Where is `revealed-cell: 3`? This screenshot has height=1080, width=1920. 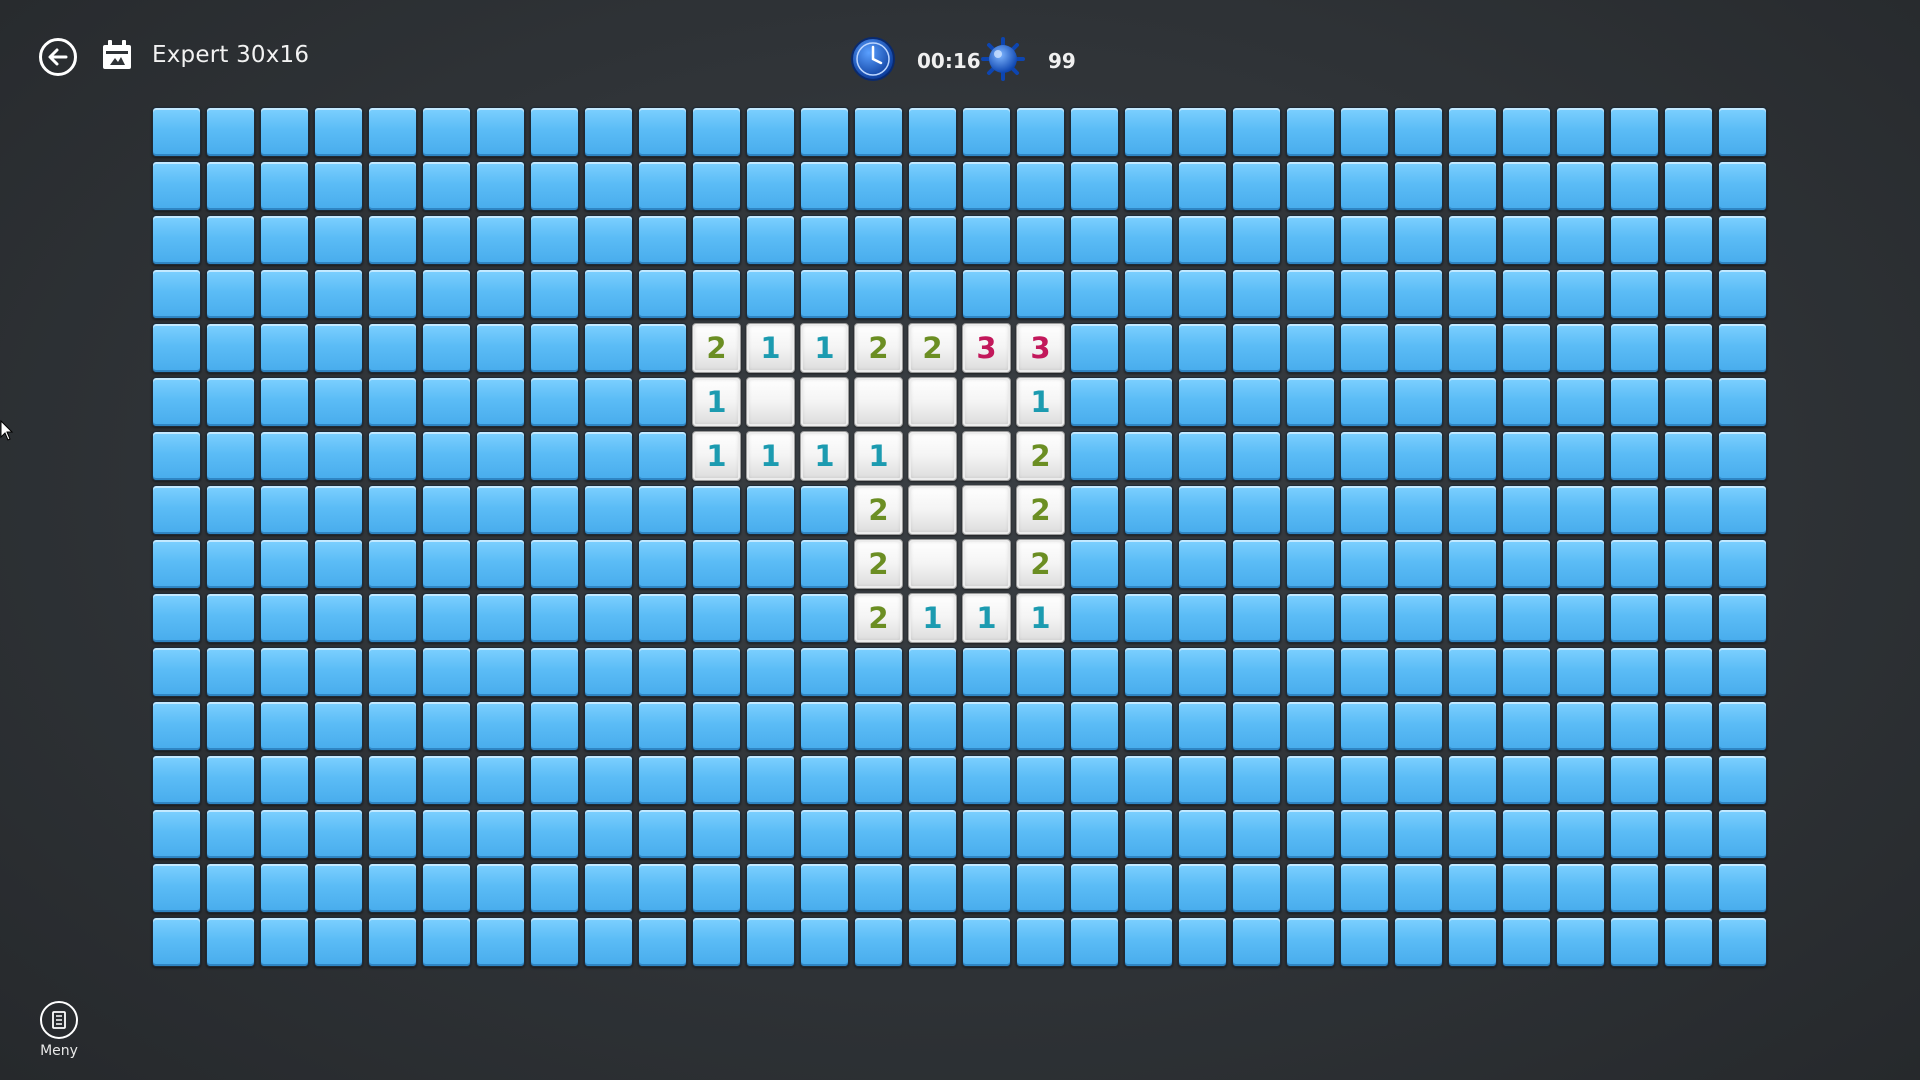
revealed-cell: 3 is located at coordinates (1040, 348).